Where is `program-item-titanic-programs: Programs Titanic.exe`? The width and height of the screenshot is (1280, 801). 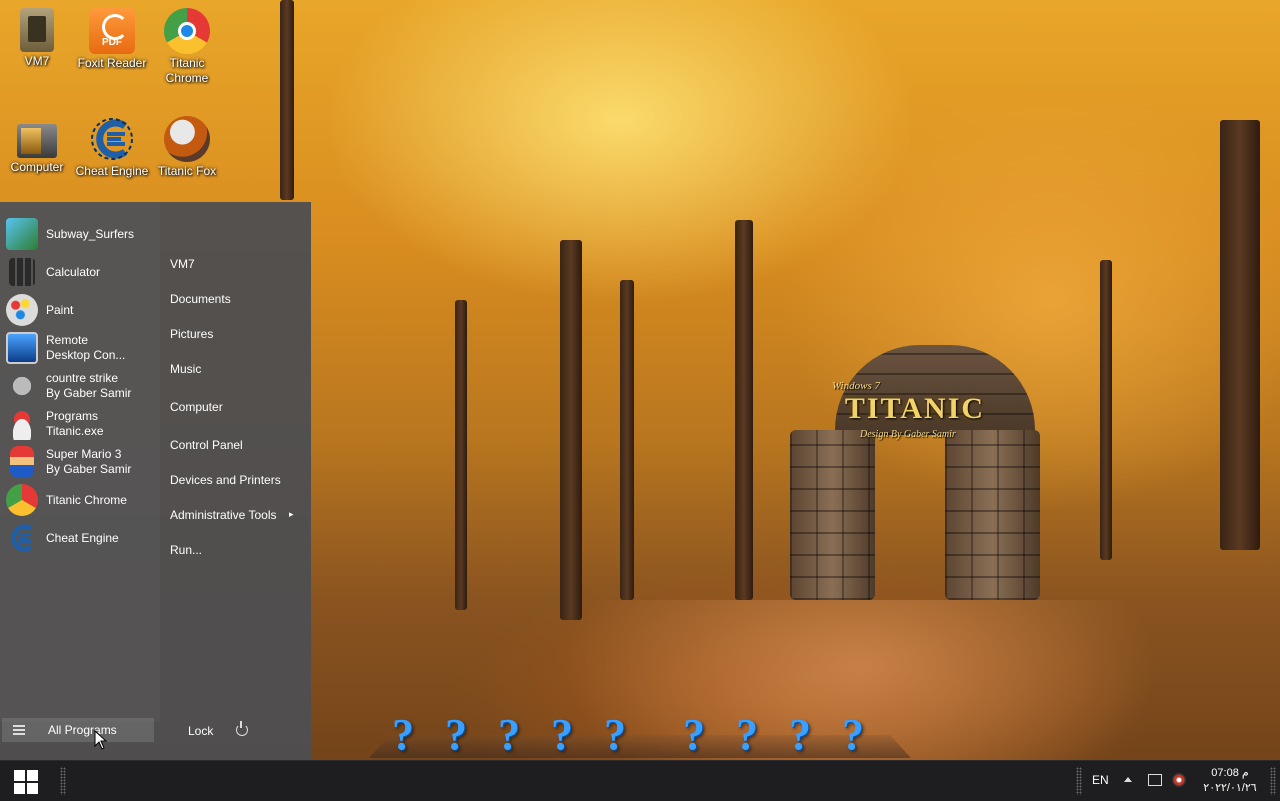 program-item-titanic-programs: Programs Titanic.exe is located at coordinates (81, 424).